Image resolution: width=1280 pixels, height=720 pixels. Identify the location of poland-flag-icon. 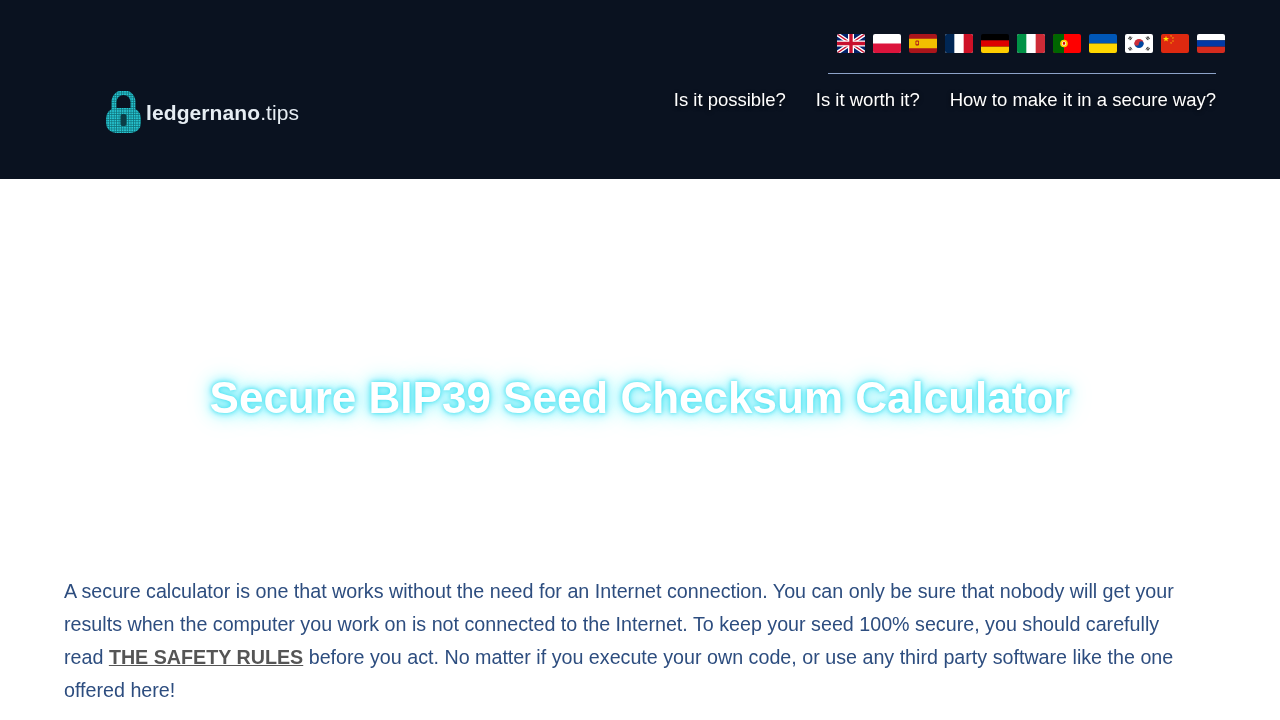
(887, 43).